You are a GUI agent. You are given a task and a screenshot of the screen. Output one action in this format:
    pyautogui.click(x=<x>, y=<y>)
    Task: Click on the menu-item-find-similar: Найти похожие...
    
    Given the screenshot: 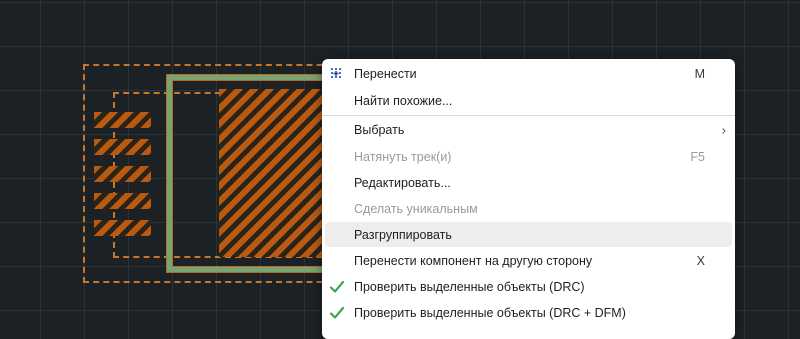 What is the action you would take?
    pyautogui.click(x=528, y=100)
    